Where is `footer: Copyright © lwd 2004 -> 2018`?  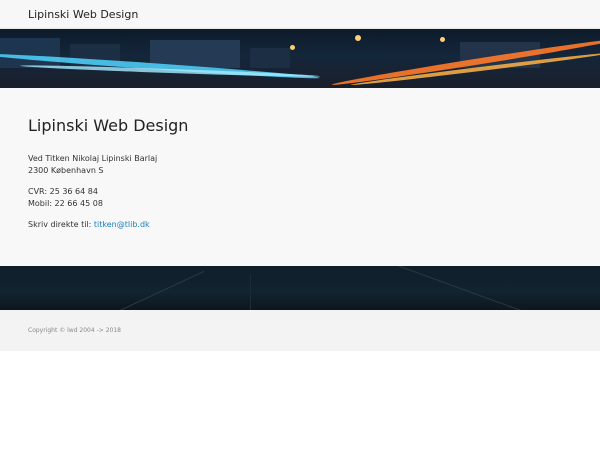 footer: Copyright © lwd 2004 -> 2018 is located at coordinates (300, 330).